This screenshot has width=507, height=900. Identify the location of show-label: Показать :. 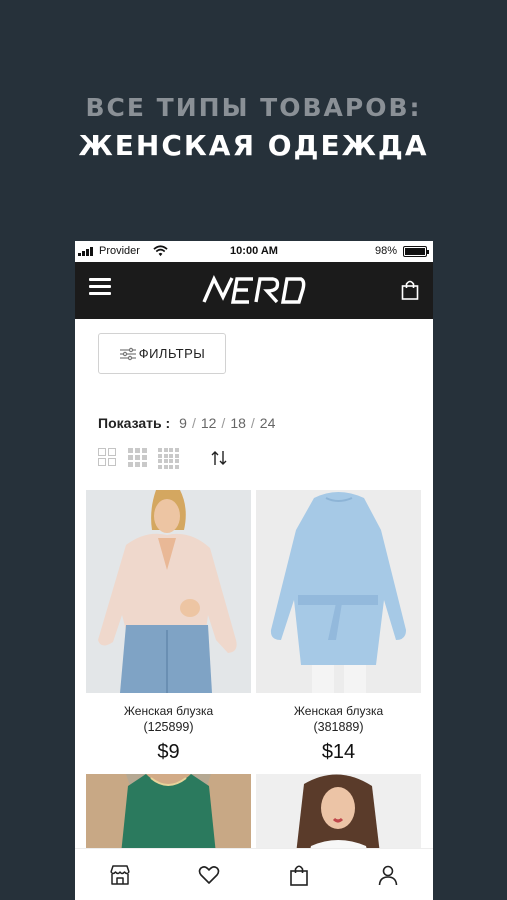
(134, 423).